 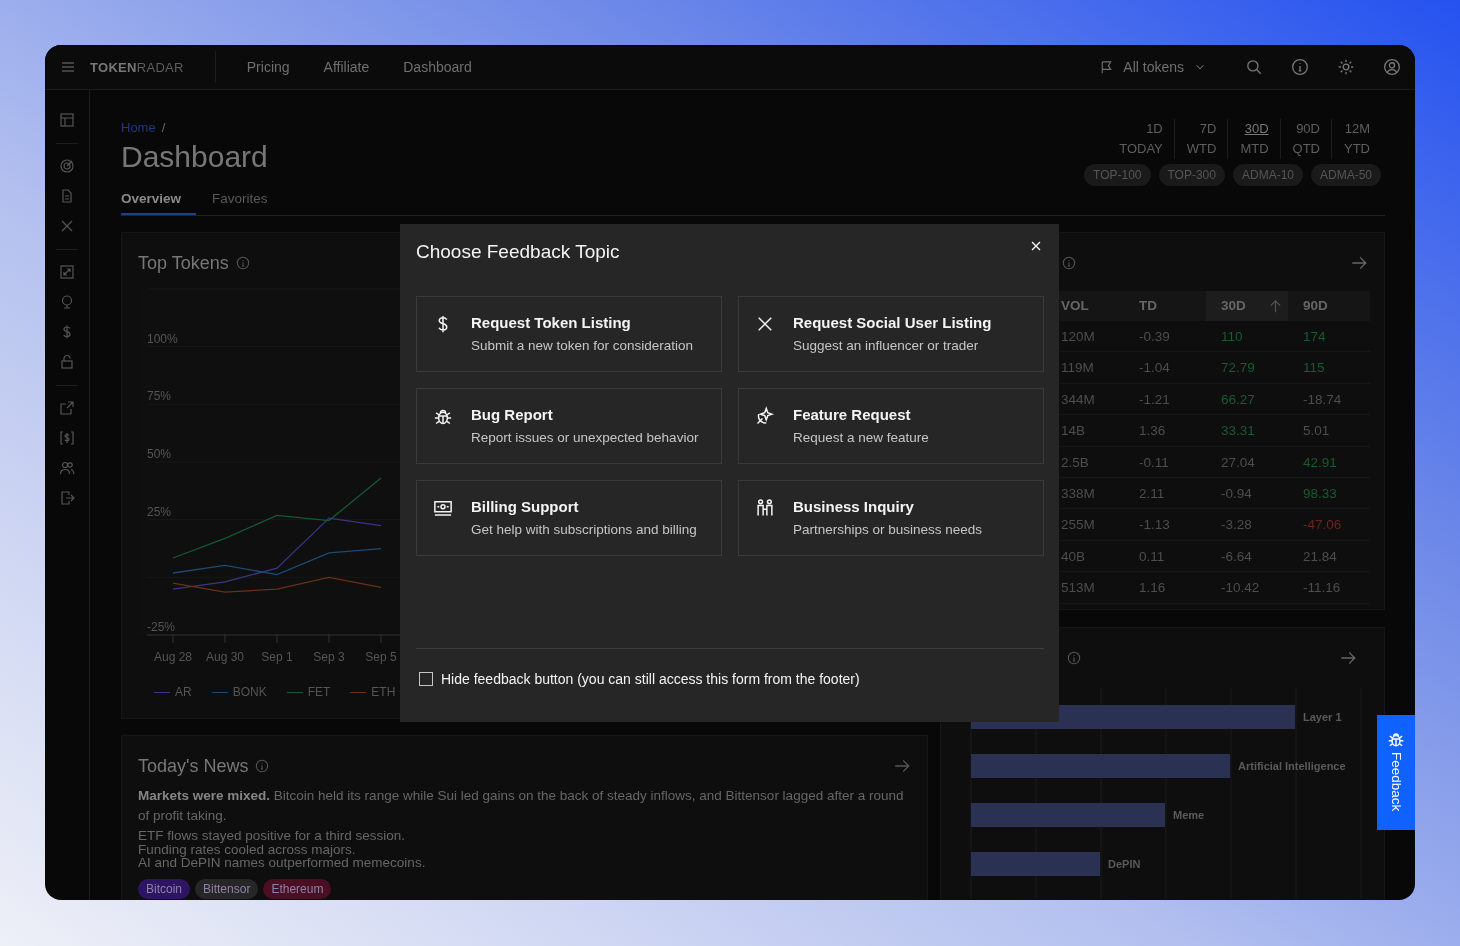 I want to click on tag: Ethereum, so click(x=297, y=888).